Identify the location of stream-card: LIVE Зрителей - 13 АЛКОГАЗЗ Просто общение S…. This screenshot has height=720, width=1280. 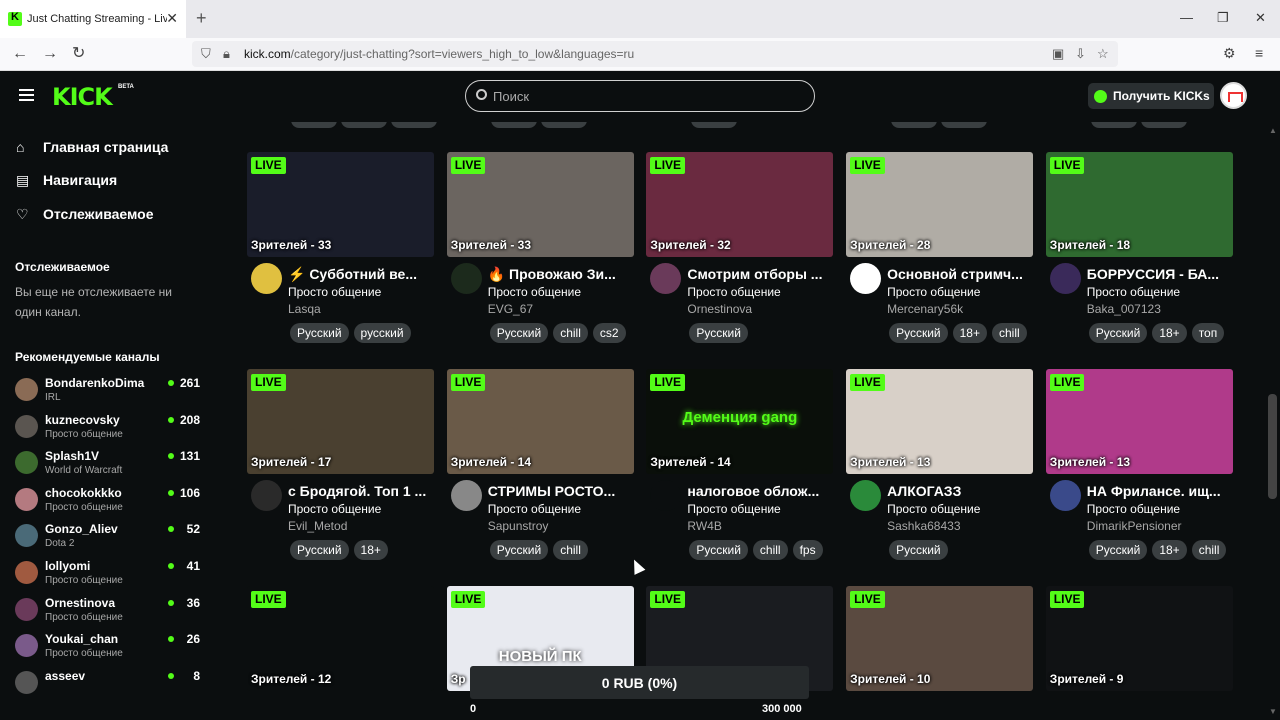
(940, 471).